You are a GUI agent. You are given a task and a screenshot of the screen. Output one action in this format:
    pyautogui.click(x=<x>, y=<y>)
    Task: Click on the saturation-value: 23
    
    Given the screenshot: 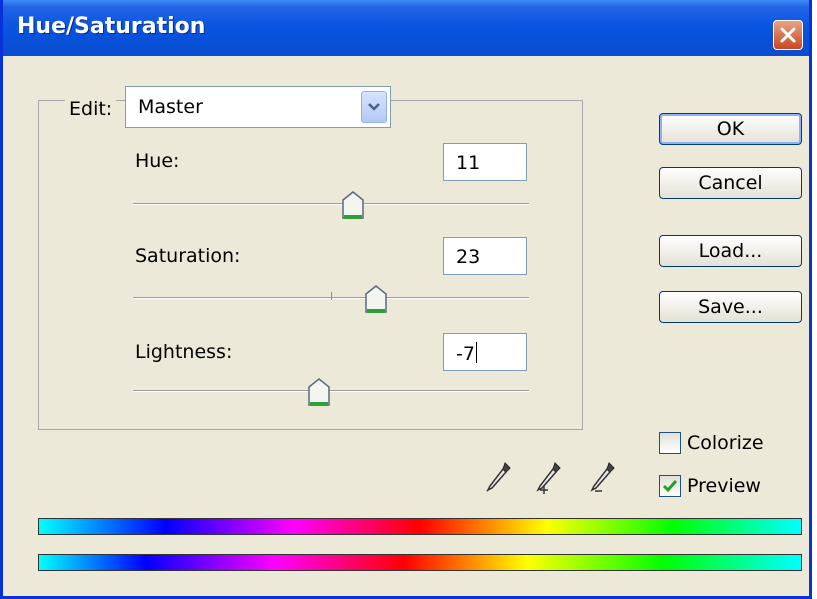 What is the action you would take?
    pyautogui.click(x=468, y=257)
    